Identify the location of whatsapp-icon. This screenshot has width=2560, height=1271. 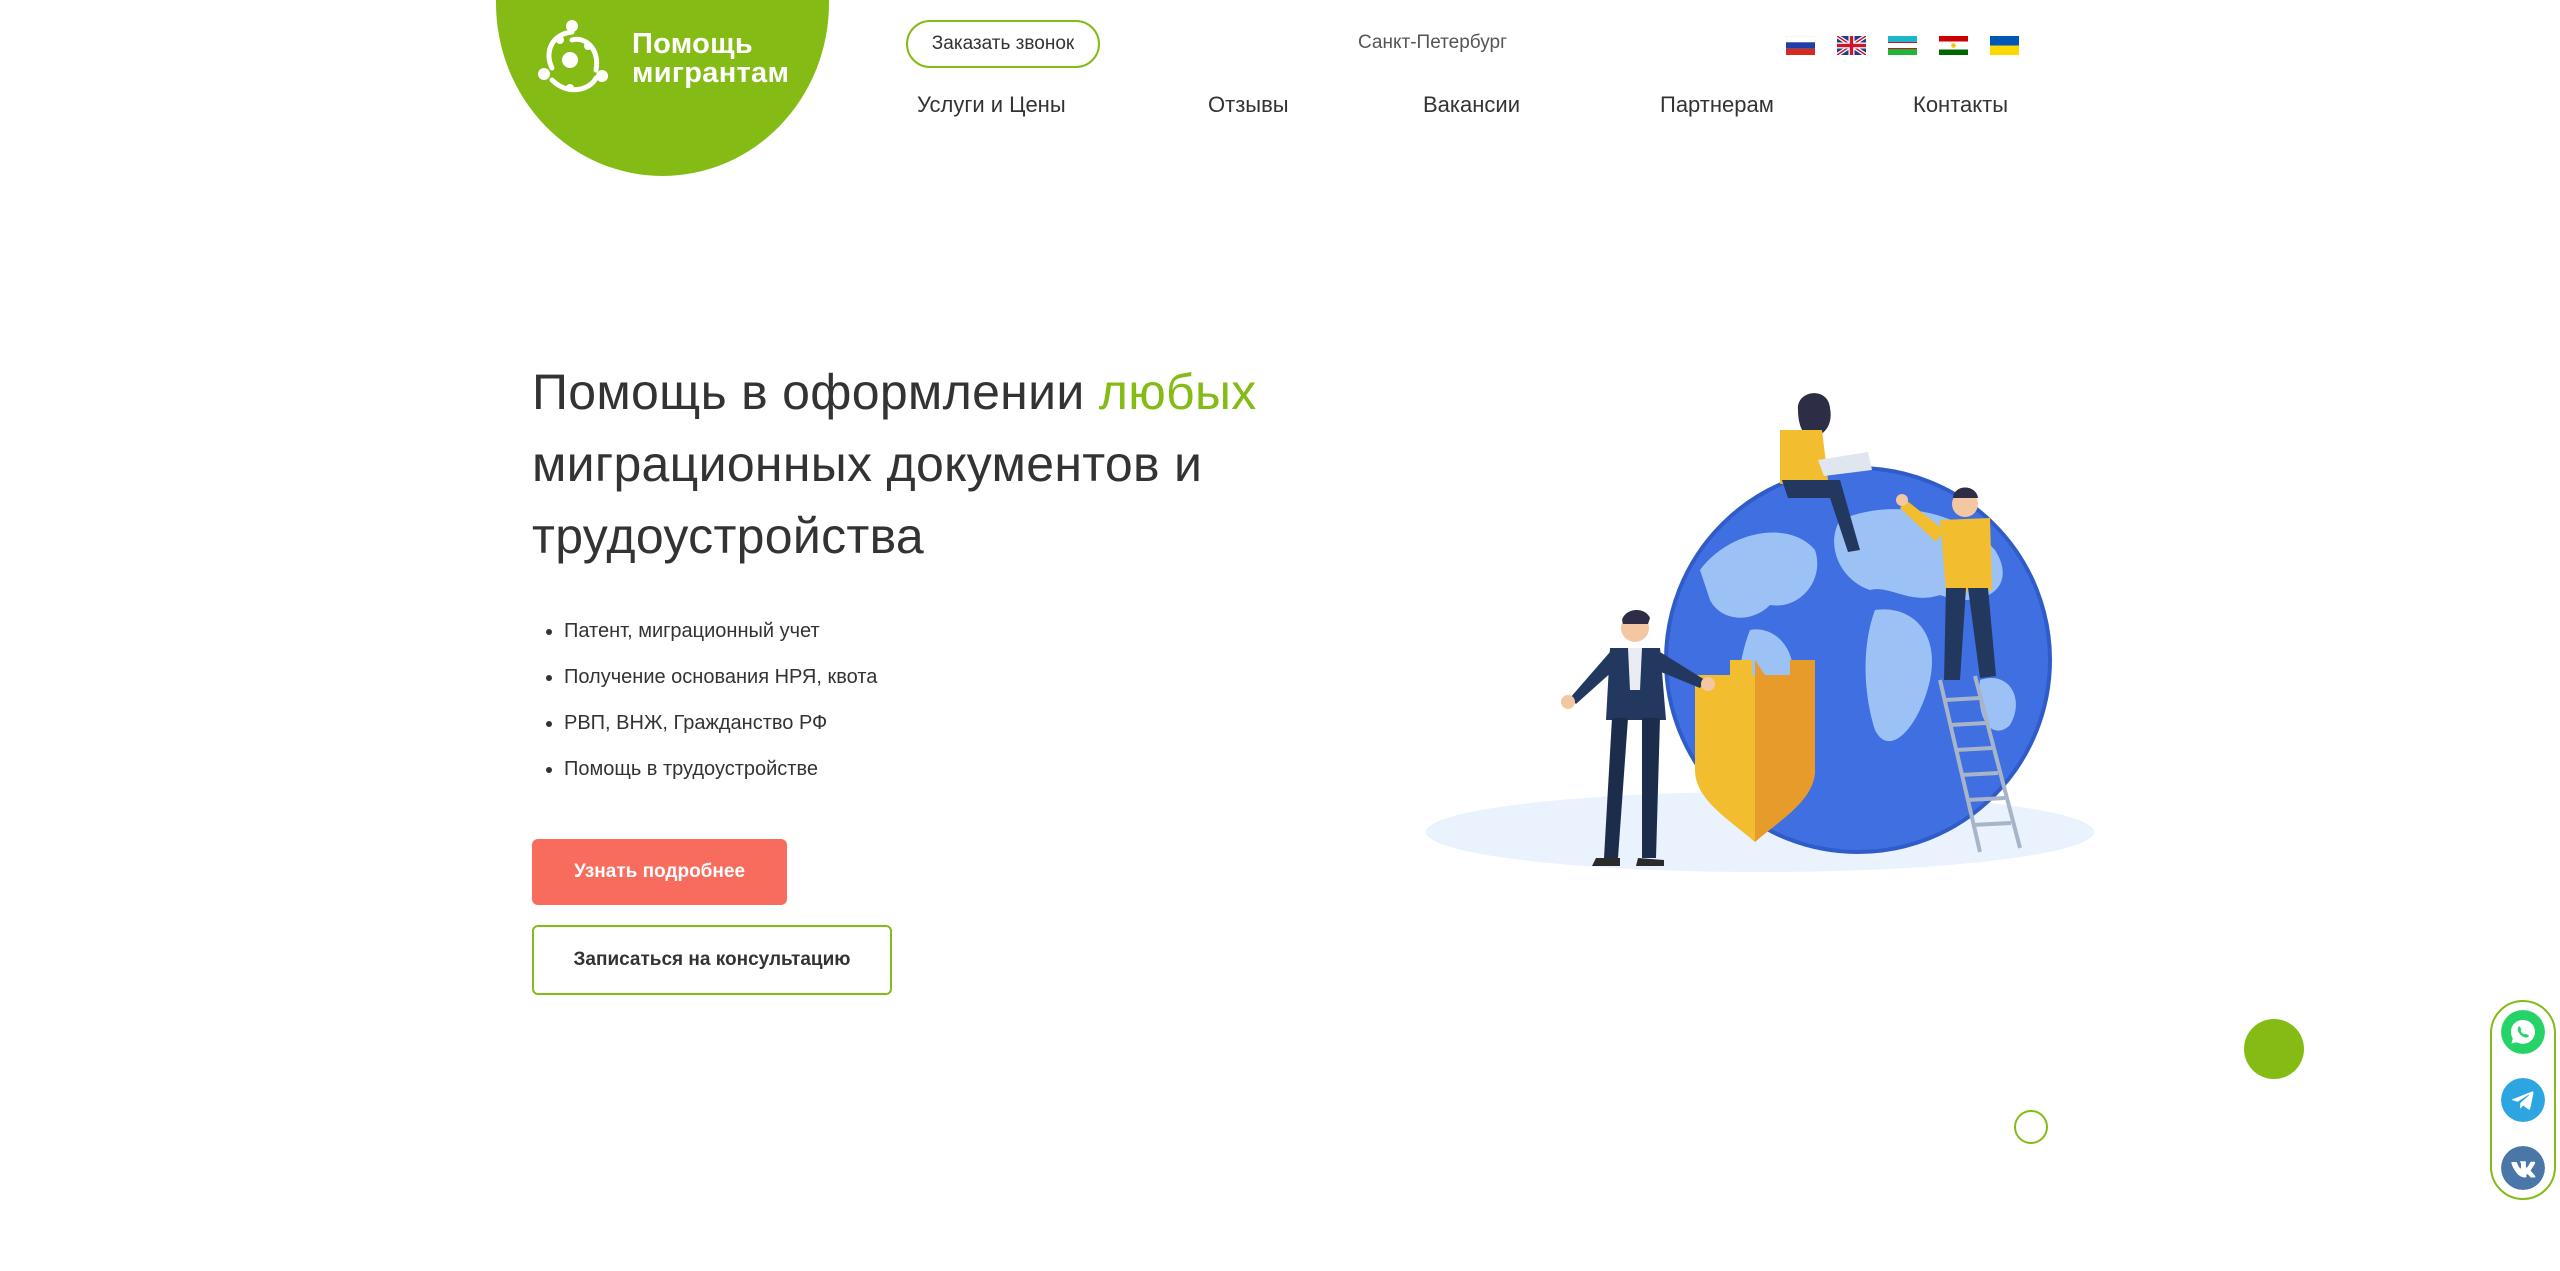
(2523, 1032).